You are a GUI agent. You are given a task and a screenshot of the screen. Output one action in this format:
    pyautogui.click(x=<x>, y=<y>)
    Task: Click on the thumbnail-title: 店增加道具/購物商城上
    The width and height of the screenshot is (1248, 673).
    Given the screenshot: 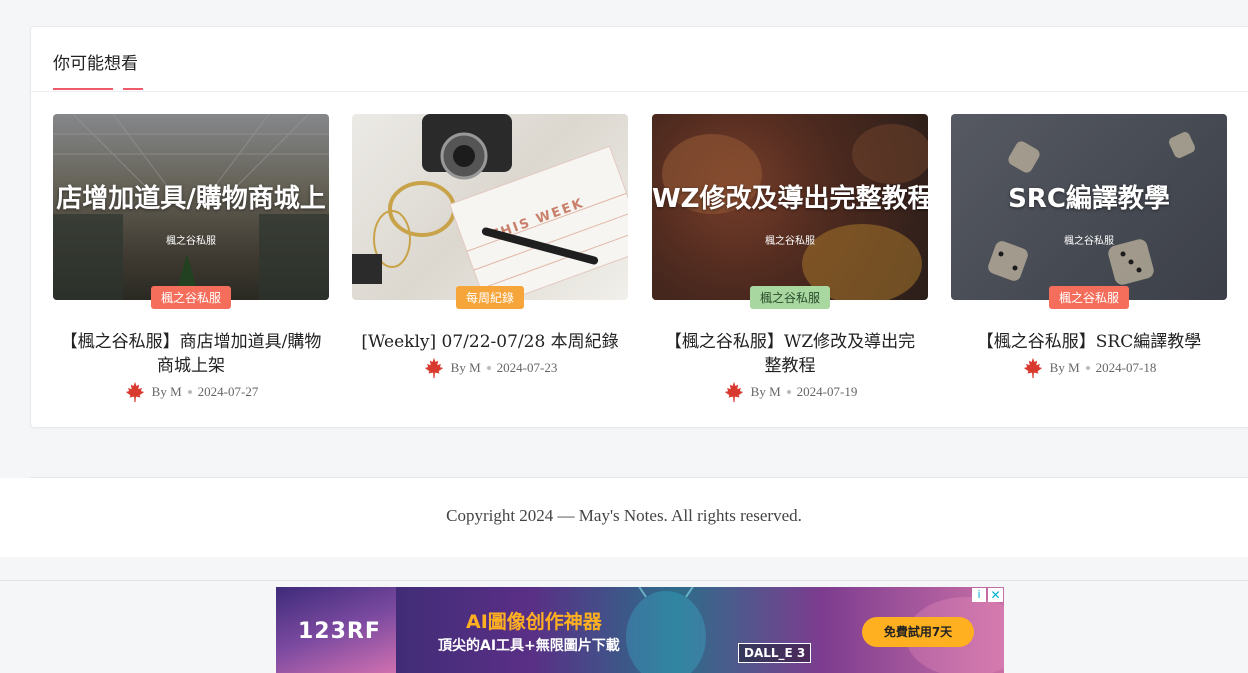 What is the action you would take?
    pyautogui.click(x=191, y=199)
    